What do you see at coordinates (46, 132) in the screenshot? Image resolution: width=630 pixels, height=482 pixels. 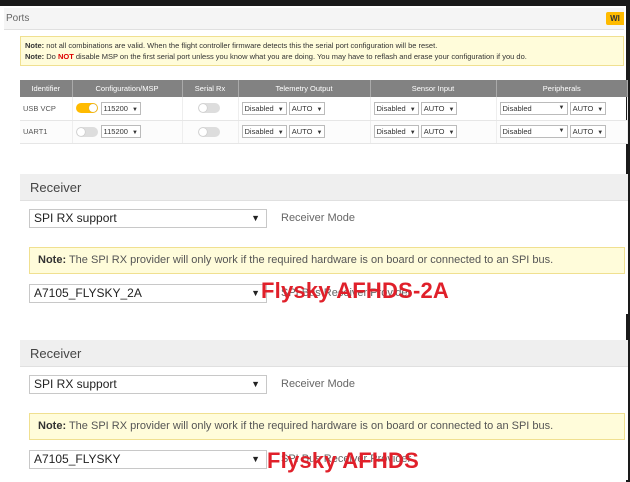 I see `port-identifier: UART1` at bounding box center [46, 132].